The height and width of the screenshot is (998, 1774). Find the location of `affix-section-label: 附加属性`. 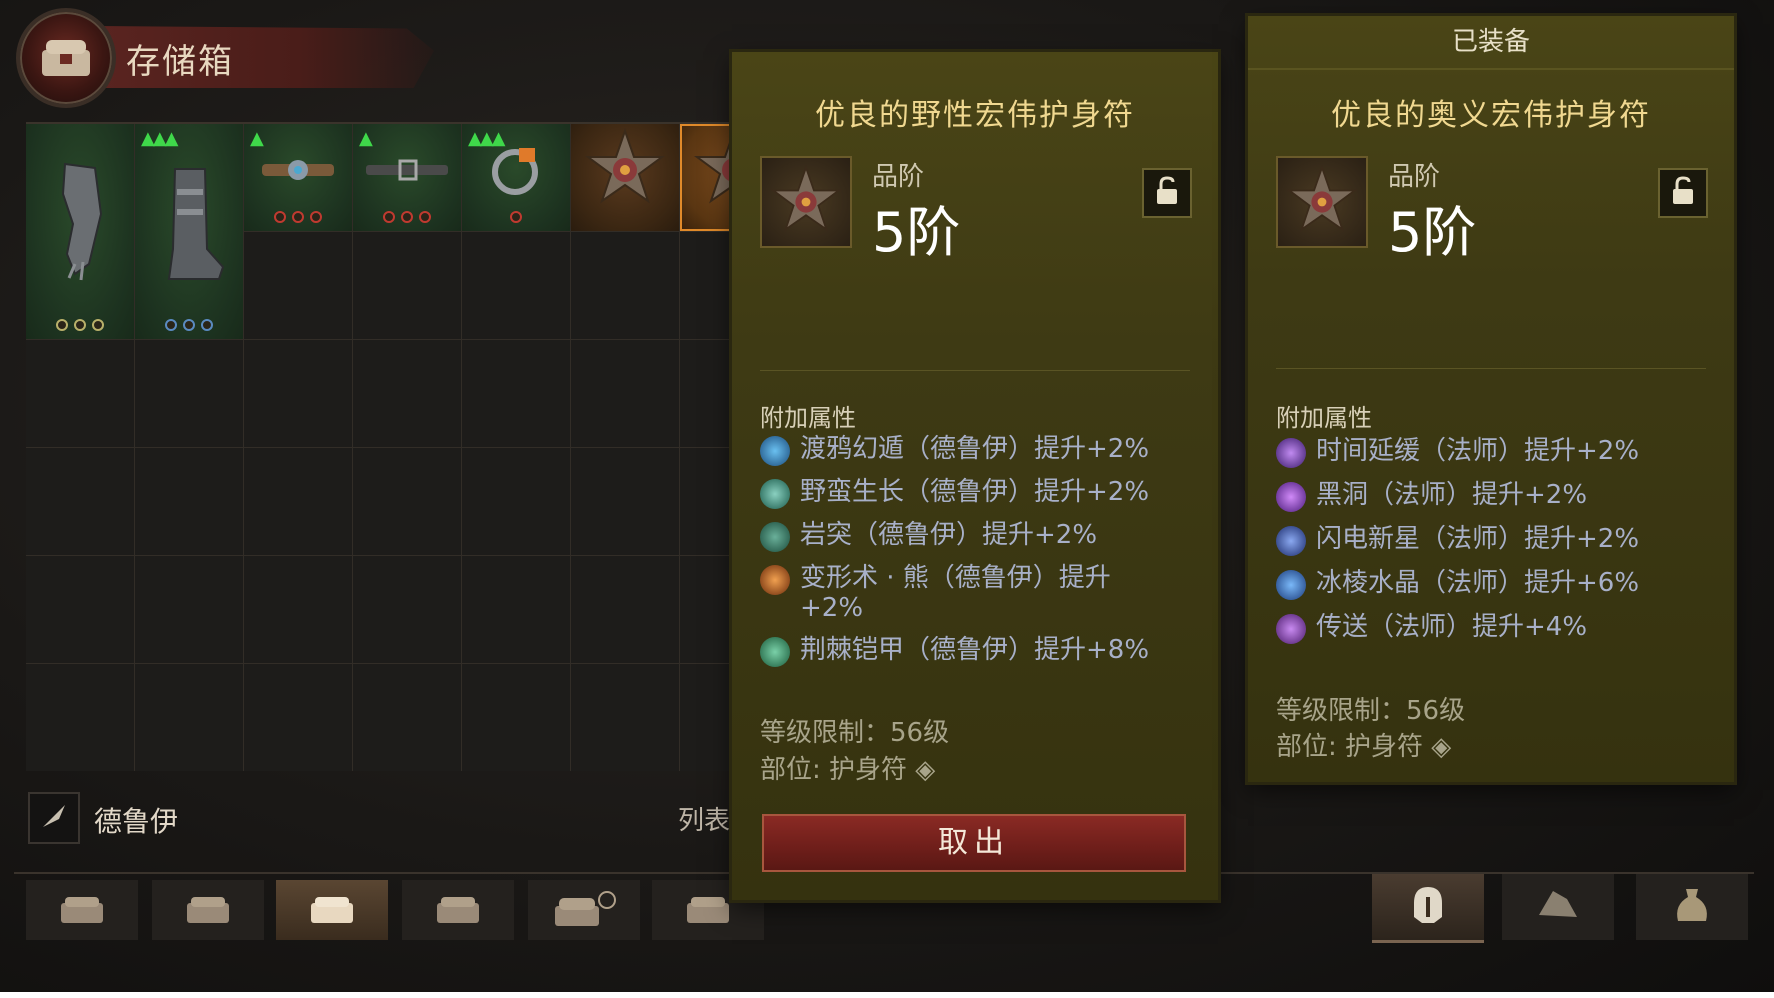

affix-section-label: 附加属性 is located at coordinates (1324, 418).